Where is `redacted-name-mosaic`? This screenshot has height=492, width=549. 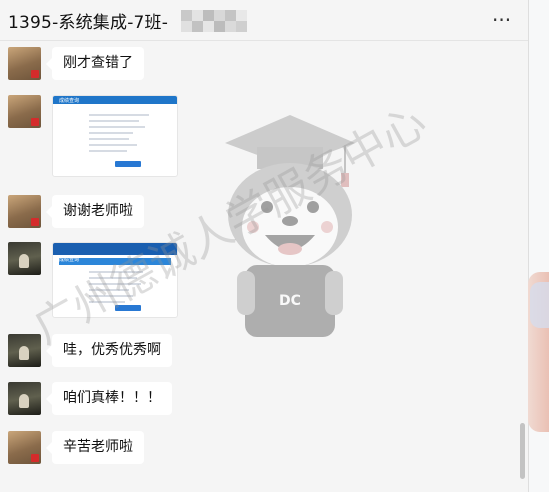
redacted-name-mosaic is located at coordinates (215, 21).